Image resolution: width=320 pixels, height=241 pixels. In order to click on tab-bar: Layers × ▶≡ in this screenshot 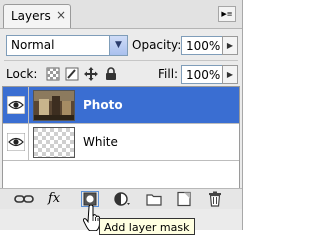, I will do `click(121, 14)`.